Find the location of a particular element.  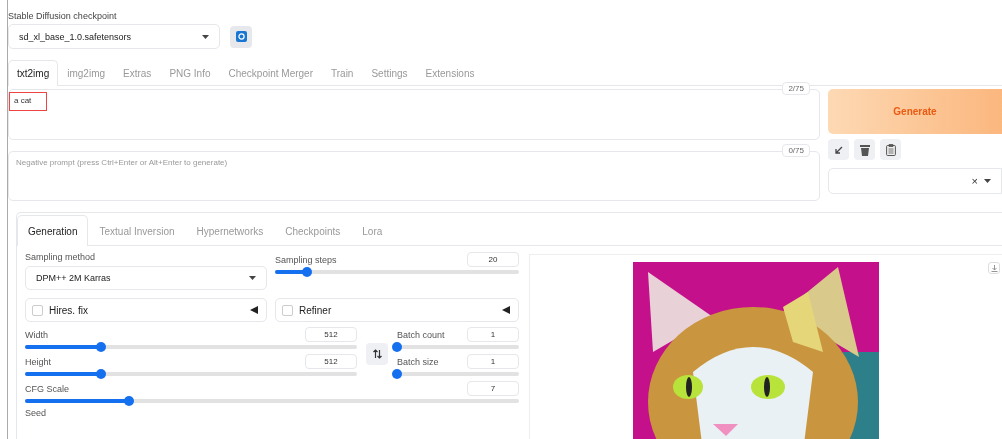

checkpoint-label: Stable Diffusion checkpoint is located at coordinates (63, 16).